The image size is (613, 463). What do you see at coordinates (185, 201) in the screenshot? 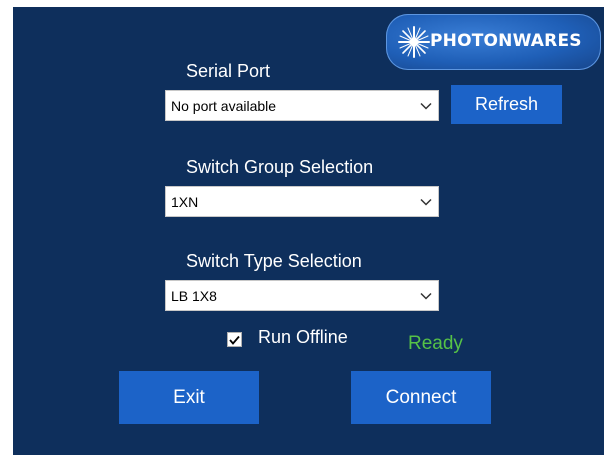
I see `switch-group-value: 1XN` at bounding box center [185, 201].